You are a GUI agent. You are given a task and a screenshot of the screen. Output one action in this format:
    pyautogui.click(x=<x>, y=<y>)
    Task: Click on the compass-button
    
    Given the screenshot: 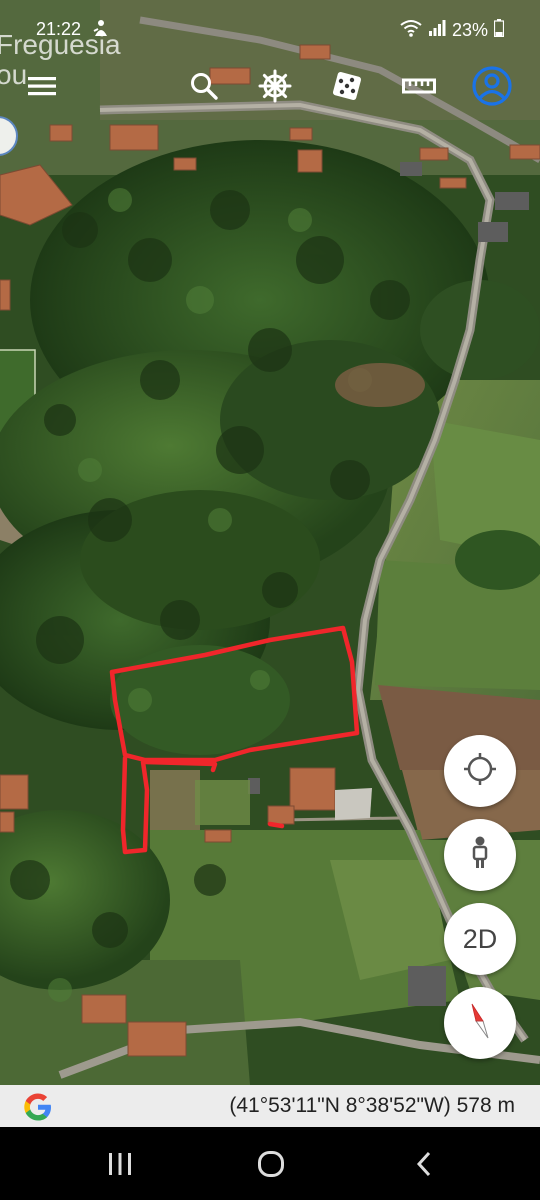 What is the action you would take?
    pyautogui.click(x=480, y=1023)
    